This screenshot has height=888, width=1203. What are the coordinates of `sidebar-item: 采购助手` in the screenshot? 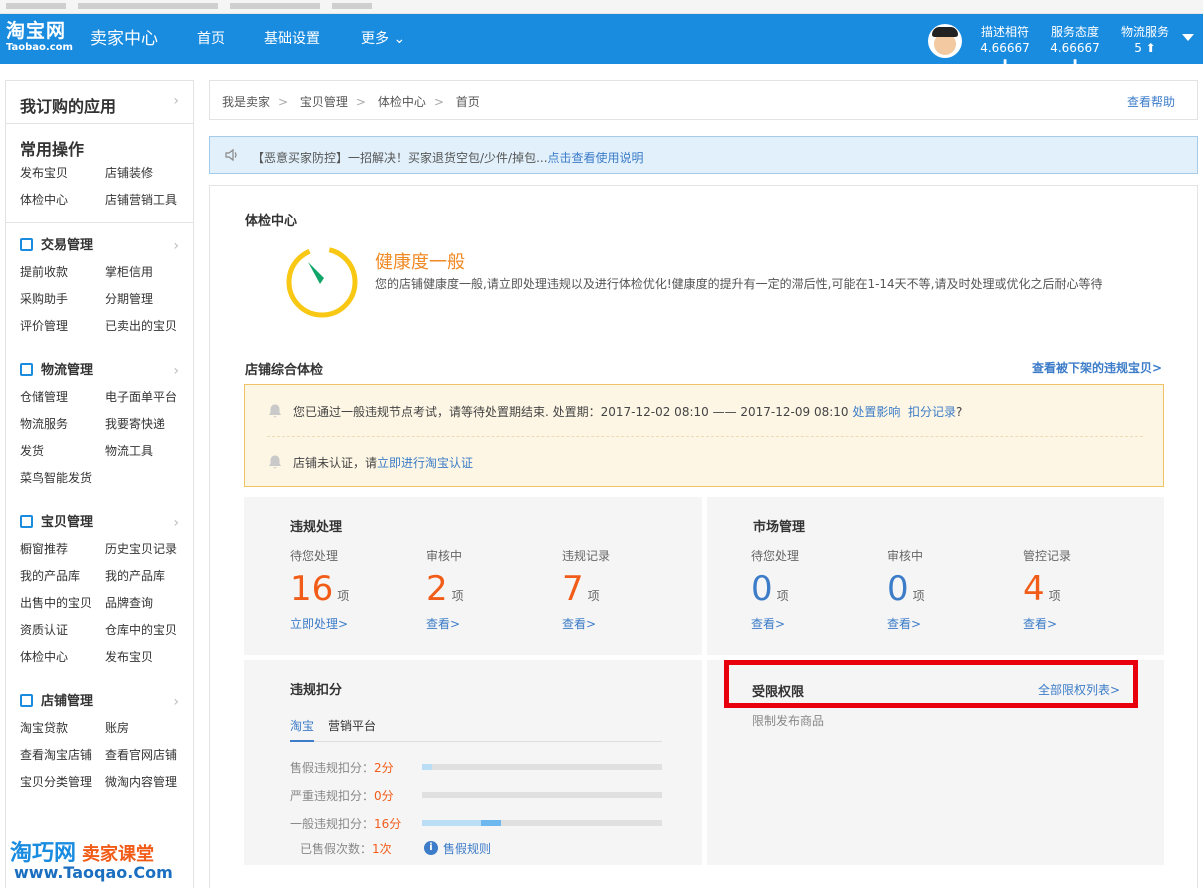 It's located at (62, 299).